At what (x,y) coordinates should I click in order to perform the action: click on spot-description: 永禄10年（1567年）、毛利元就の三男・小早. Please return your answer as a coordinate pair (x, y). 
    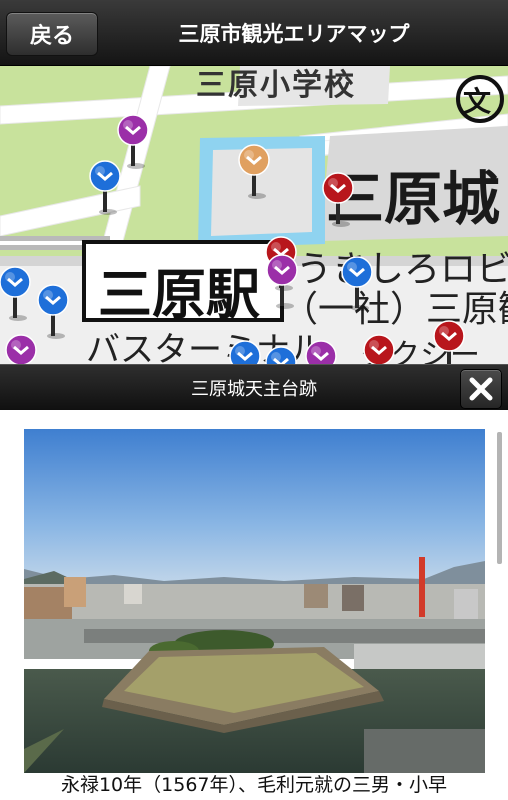
    Looking at the image, I should click on (254, 785).